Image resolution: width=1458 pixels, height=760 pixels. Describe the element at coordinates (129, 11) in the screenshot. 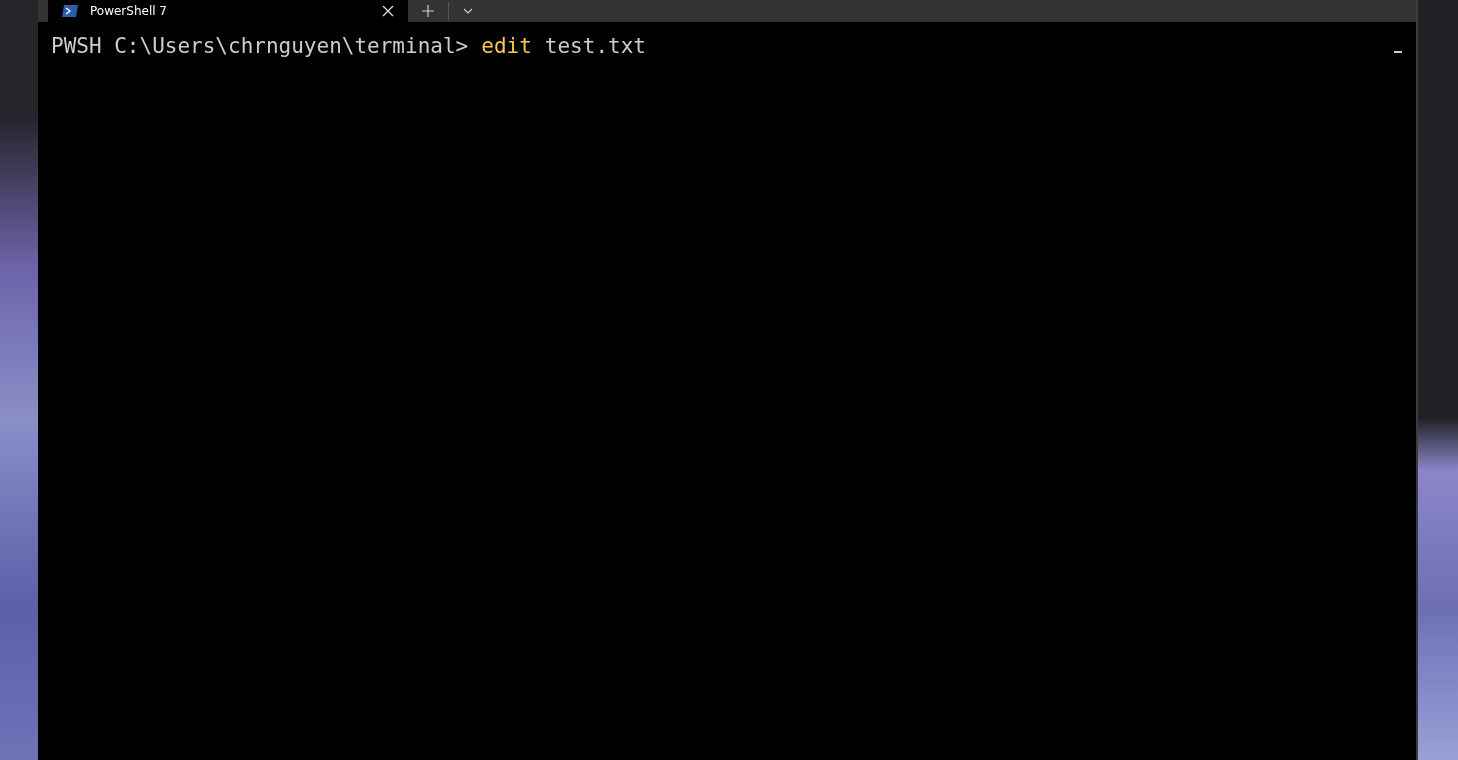

I see `tab-title: PowerShell 7` at that location.